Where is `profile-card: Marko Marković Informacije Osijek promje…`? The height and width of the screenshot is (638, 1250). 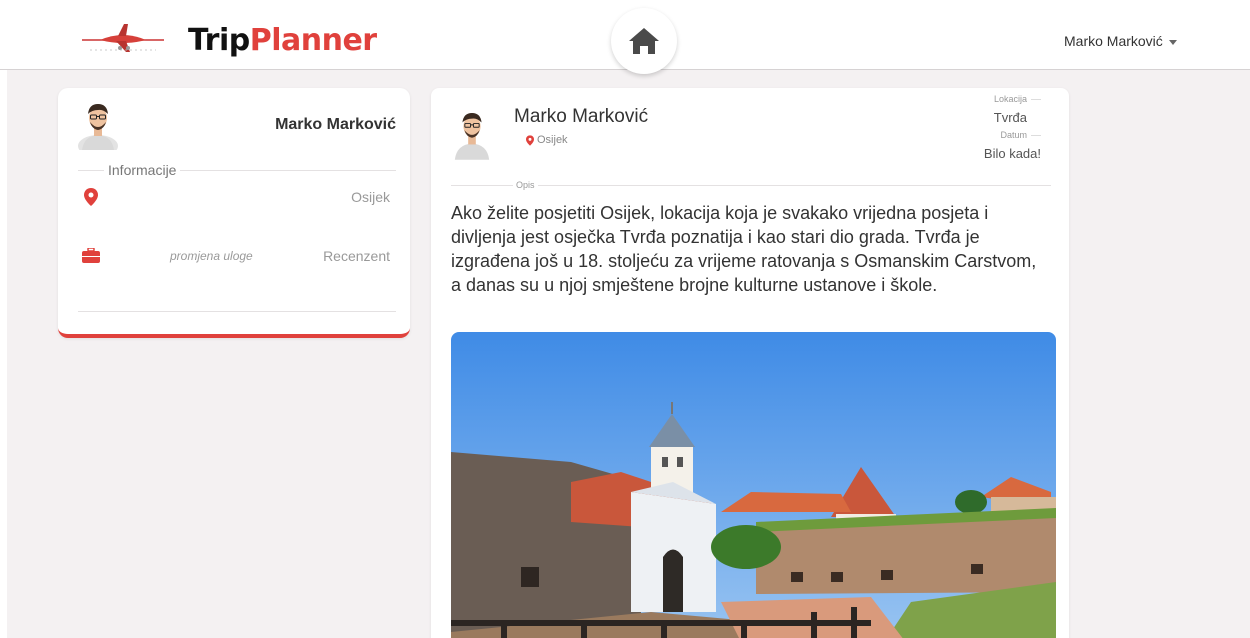 profile-card: Marko Marković Informacije Osijek promje… is located at coordinates (234, 213).